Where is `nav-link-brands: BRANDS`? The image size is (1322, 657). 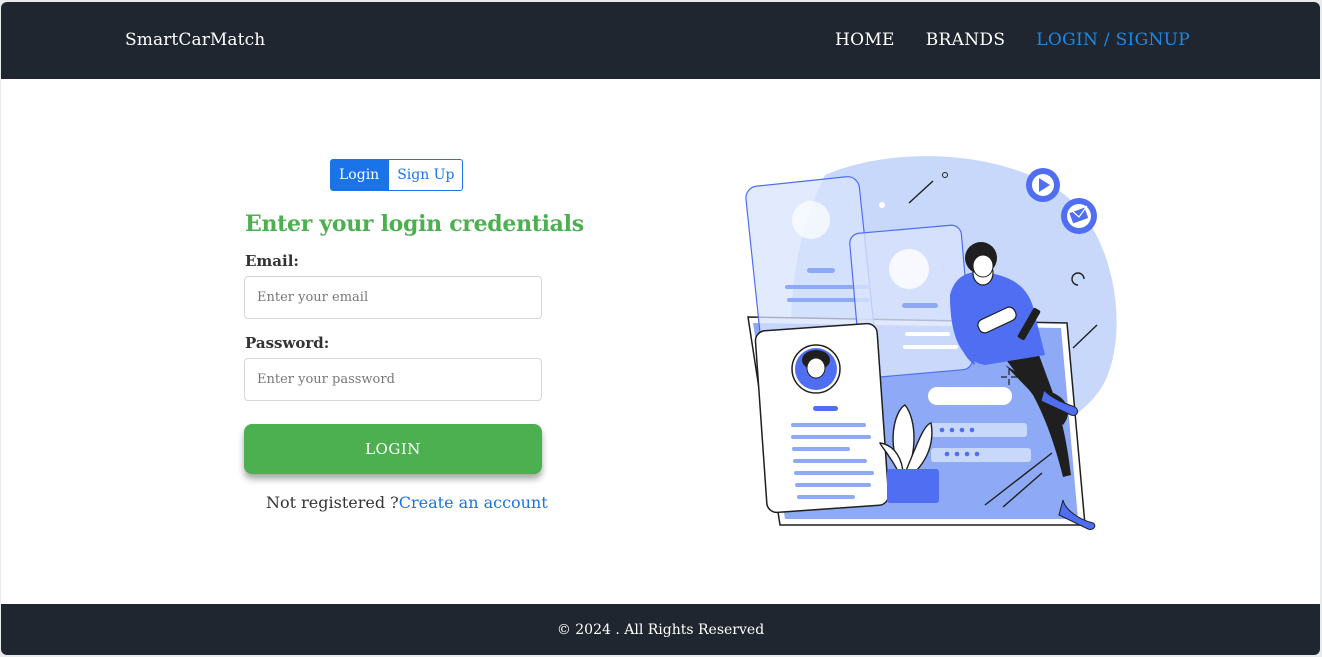
nav-link-brands: BRANDS is located at coordinates (966, 40).